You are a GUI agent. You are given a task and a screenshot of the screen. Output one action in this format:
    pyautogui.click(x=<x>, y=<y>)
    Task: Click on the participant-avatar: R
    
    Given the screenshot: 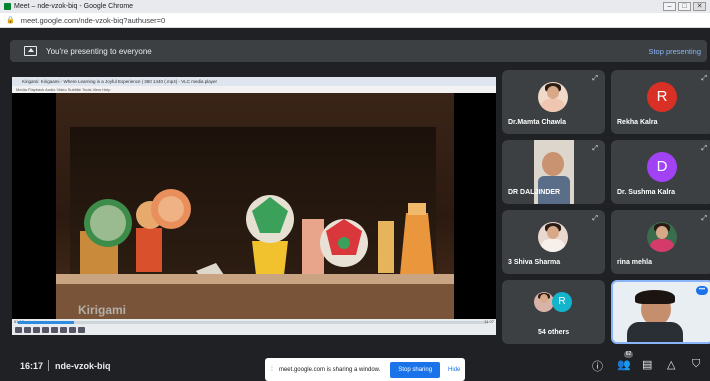 What is the action you would take?
    pyautogui.click(x=662, y=97)
    